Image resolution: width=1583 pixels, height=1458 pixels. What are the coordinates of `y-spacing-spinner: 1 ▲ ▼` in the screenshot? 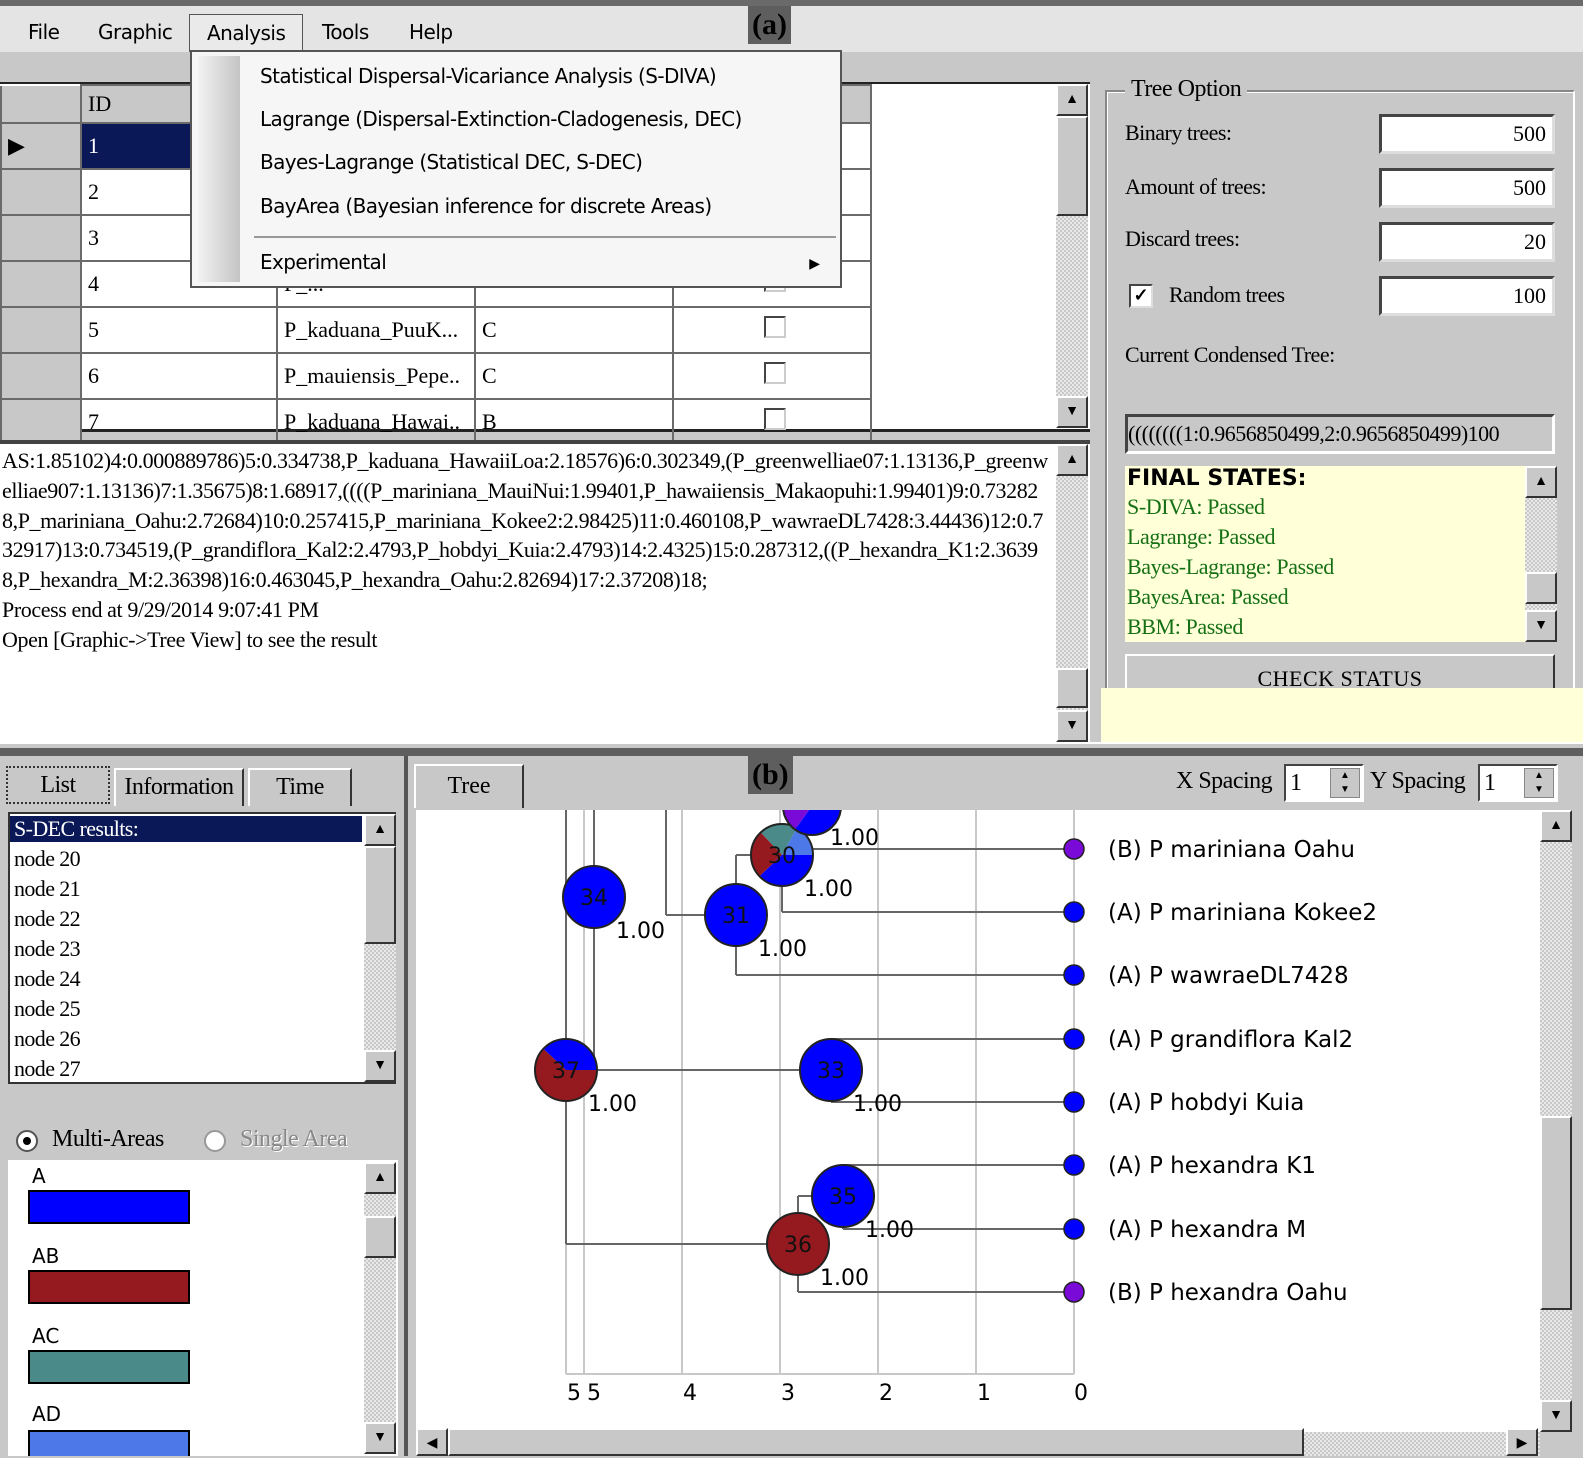 It's located at (1518, 783).